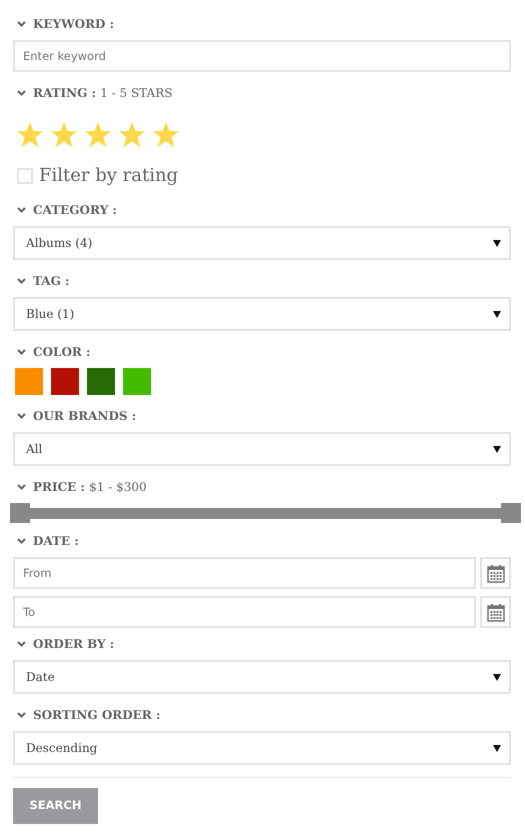  Describe the element at coordinates (51, 281) in the screenshot. I see `section-heading: TAG :` at that location.